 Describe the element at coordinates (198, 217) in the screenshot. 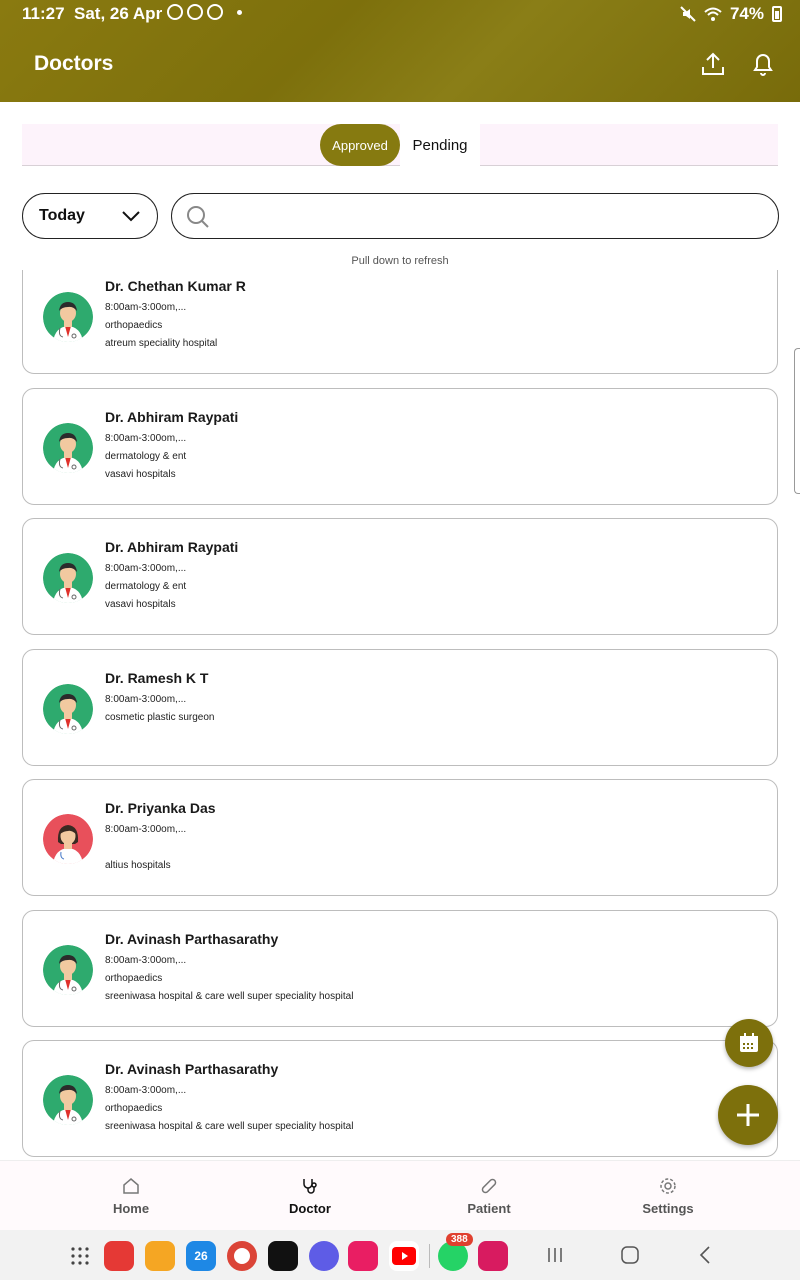

I see `search-icon` at that location.